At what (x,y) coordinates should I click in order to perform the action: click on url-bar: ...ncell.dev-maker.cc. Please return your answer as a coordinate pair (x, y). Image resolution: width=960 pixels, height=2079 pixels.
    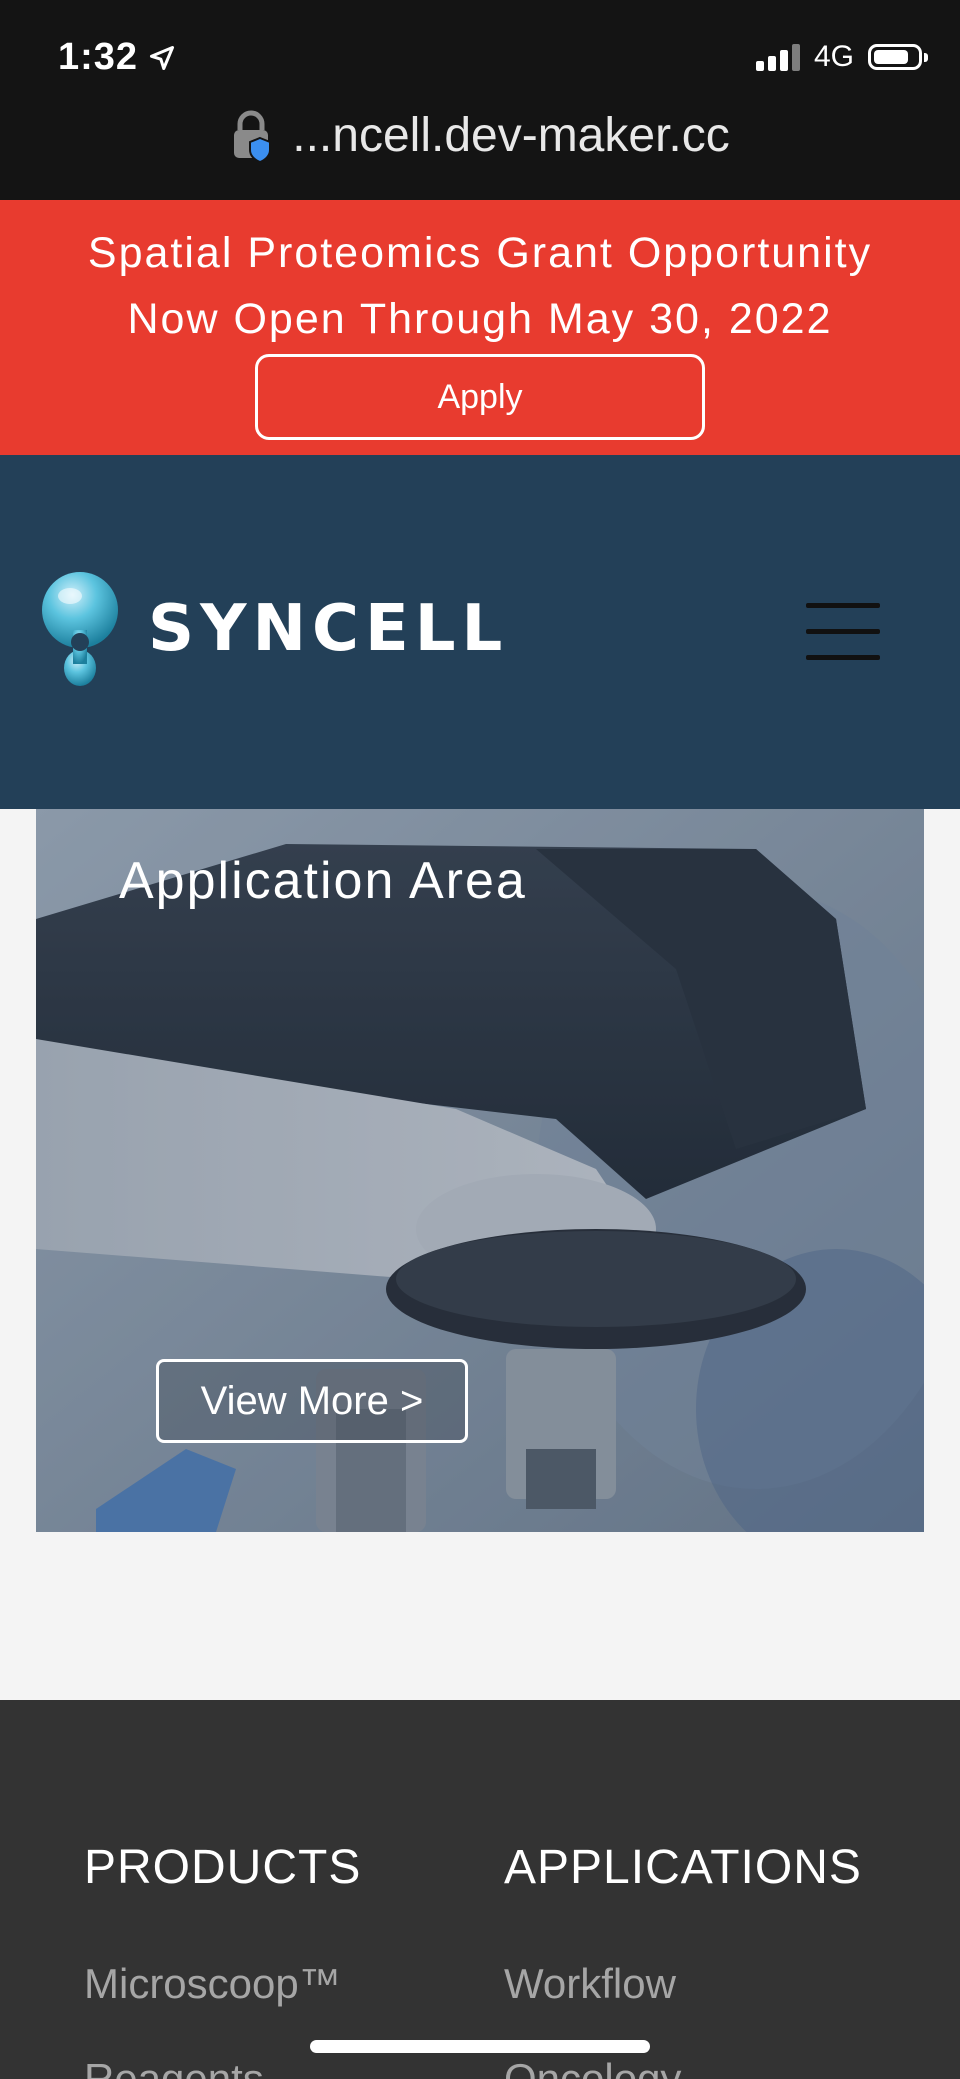
    Looking at the image, I should click on (480, 135).